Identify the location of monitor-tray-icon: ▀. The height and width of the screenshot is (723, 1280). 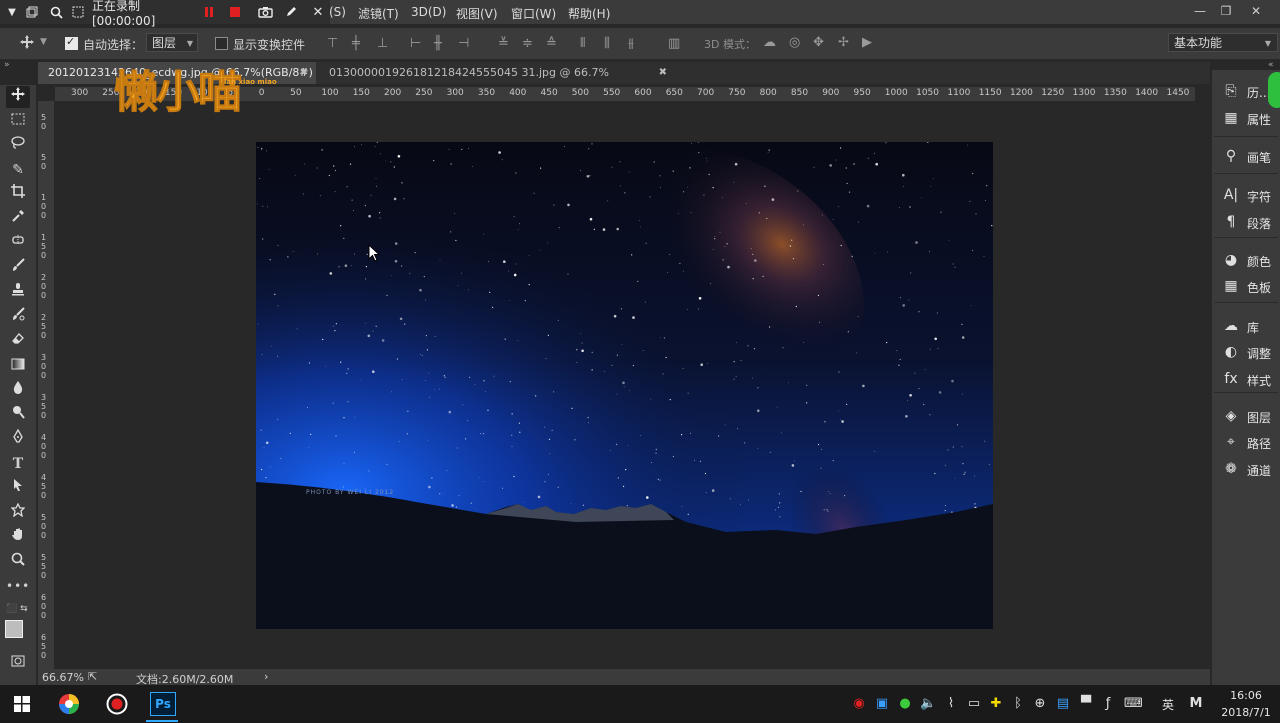
(1086, 703).